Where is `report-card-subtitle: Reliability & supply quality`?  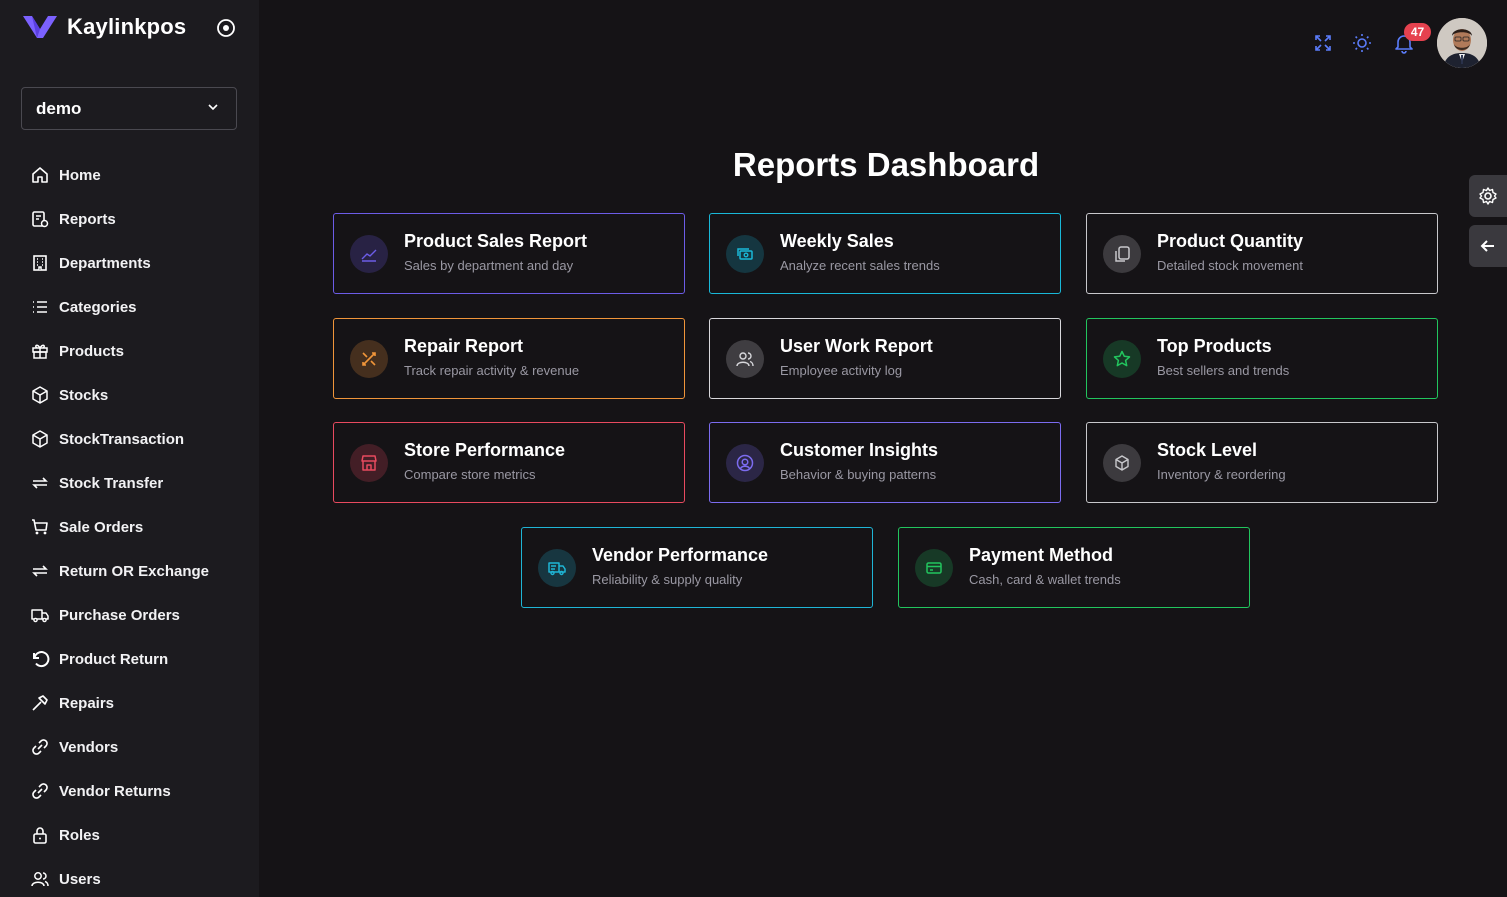 report-card-subtitle: Reliability & supply quality is located at coordinates (667, 579).